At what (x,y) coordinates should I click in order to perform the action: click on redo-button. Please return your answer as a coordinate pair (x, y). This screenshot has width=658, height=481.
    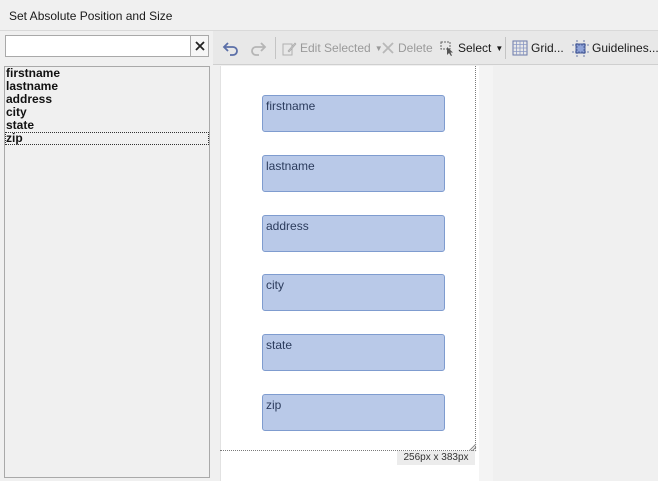
    Looking at the image, I should click on (258, 48).